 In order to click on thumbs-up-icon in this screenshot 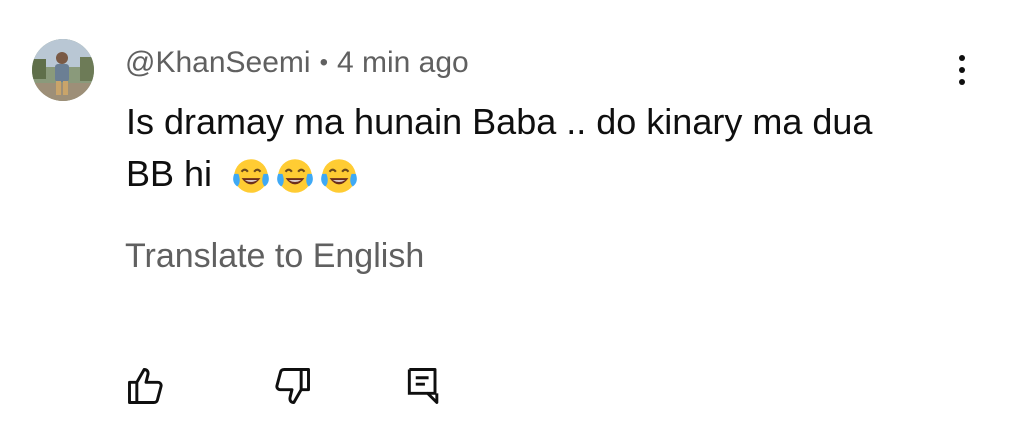, I will do `click(145, 386)`.